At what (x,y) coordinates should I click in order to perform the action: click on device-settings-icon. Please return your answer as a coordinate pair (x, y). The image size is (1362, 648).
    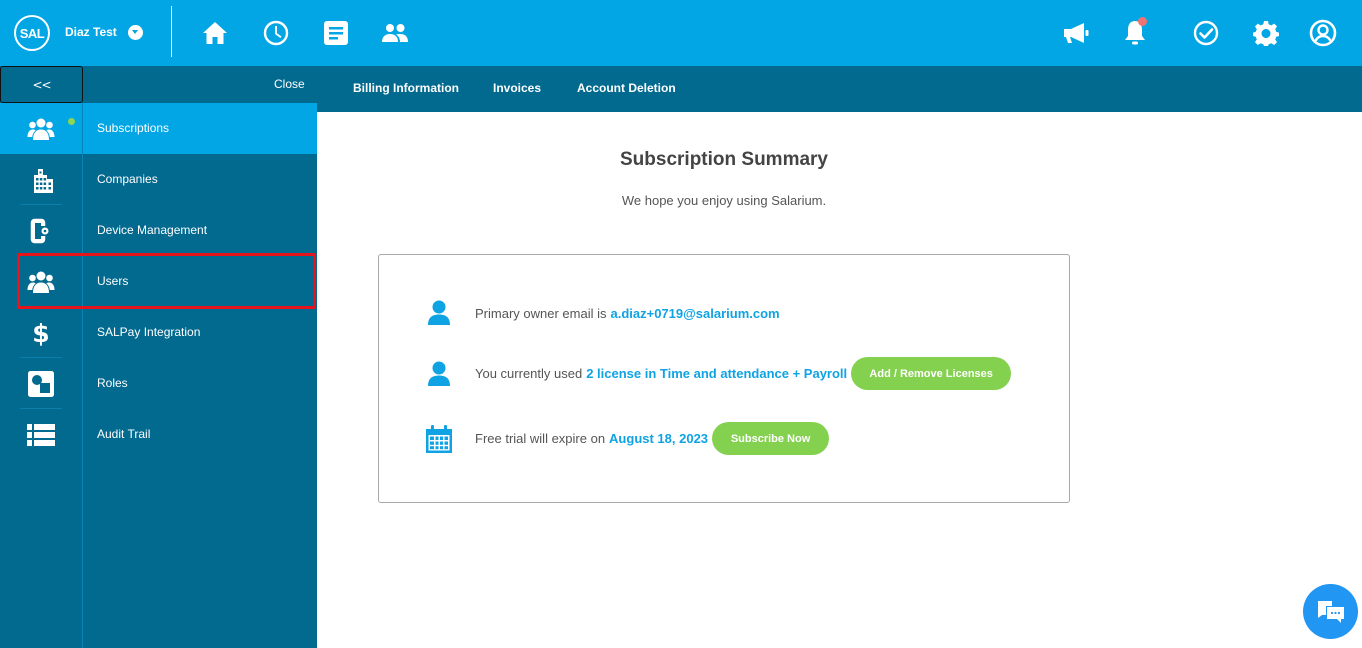
    Looking at the image, I should click on (41, 231).